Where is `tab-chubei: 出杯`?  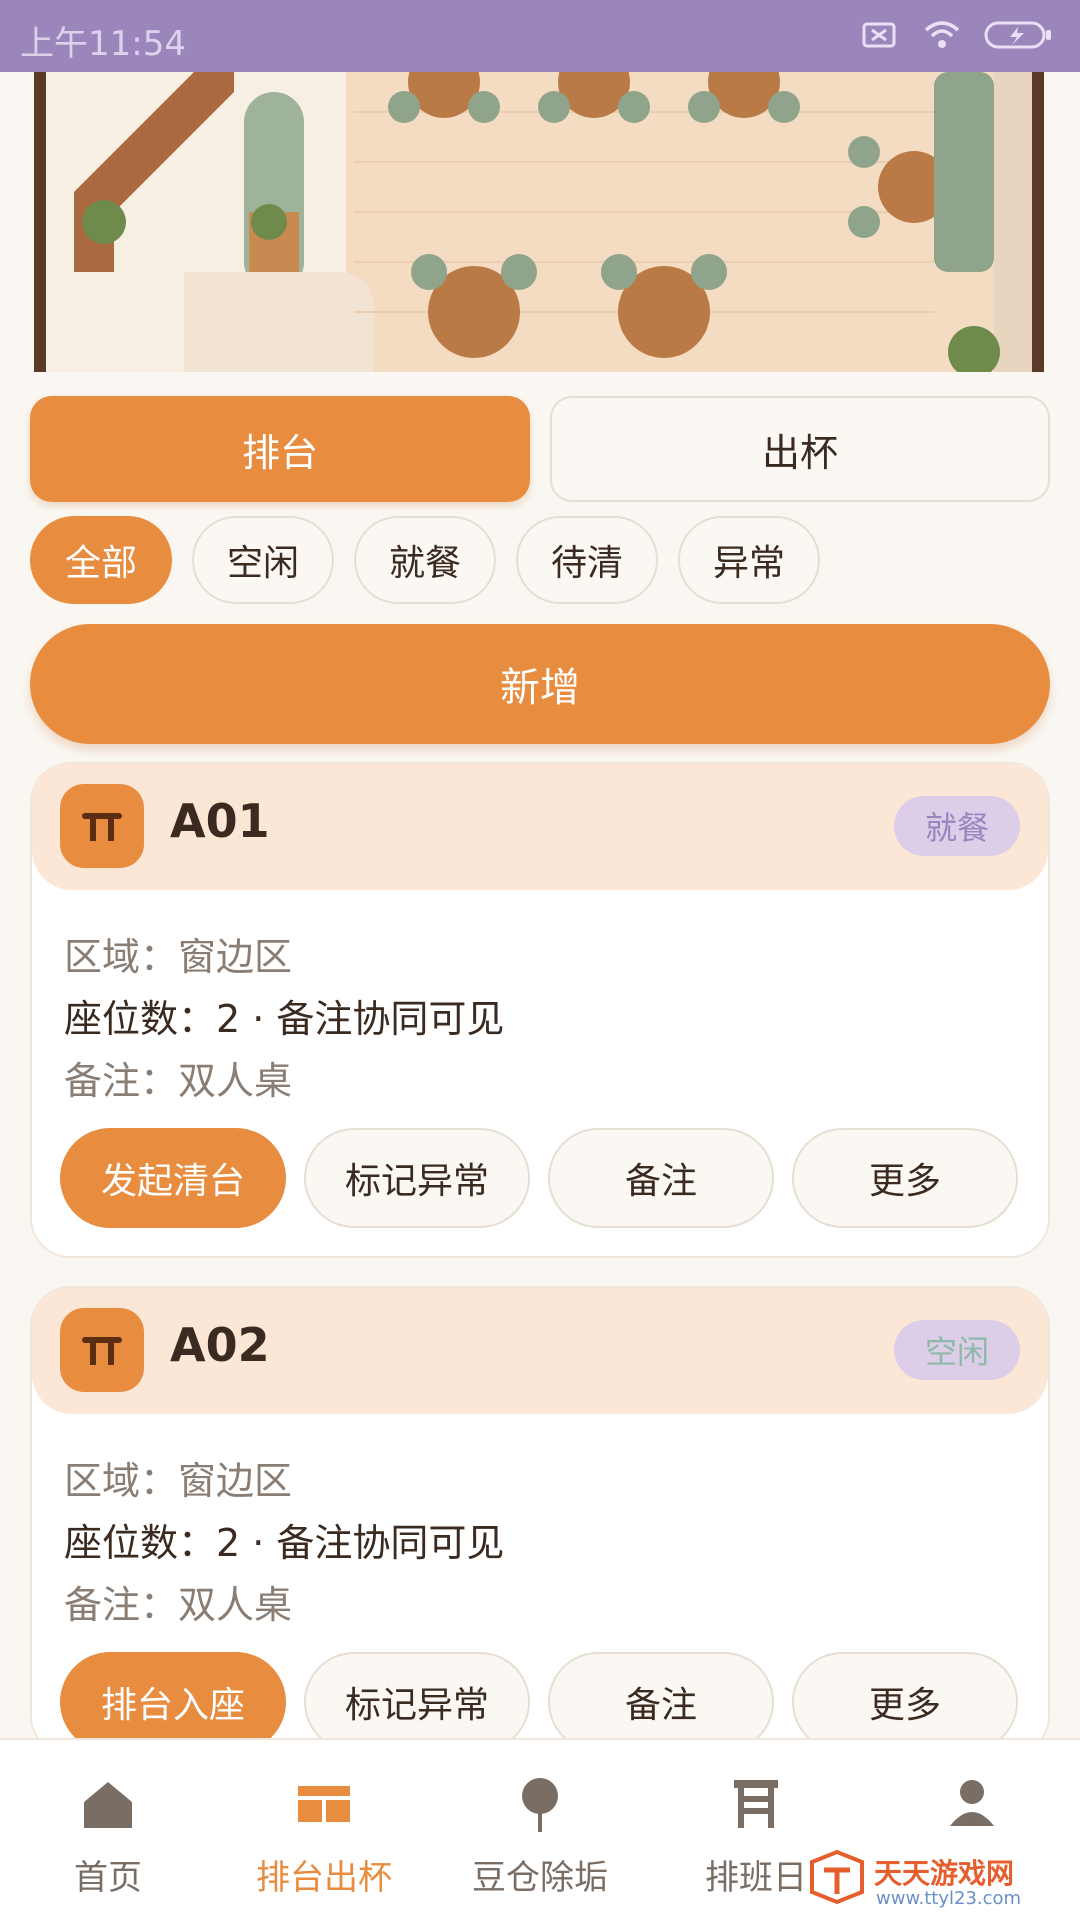
tab-chubei: 出杯 is located at coordinates (800, 449).